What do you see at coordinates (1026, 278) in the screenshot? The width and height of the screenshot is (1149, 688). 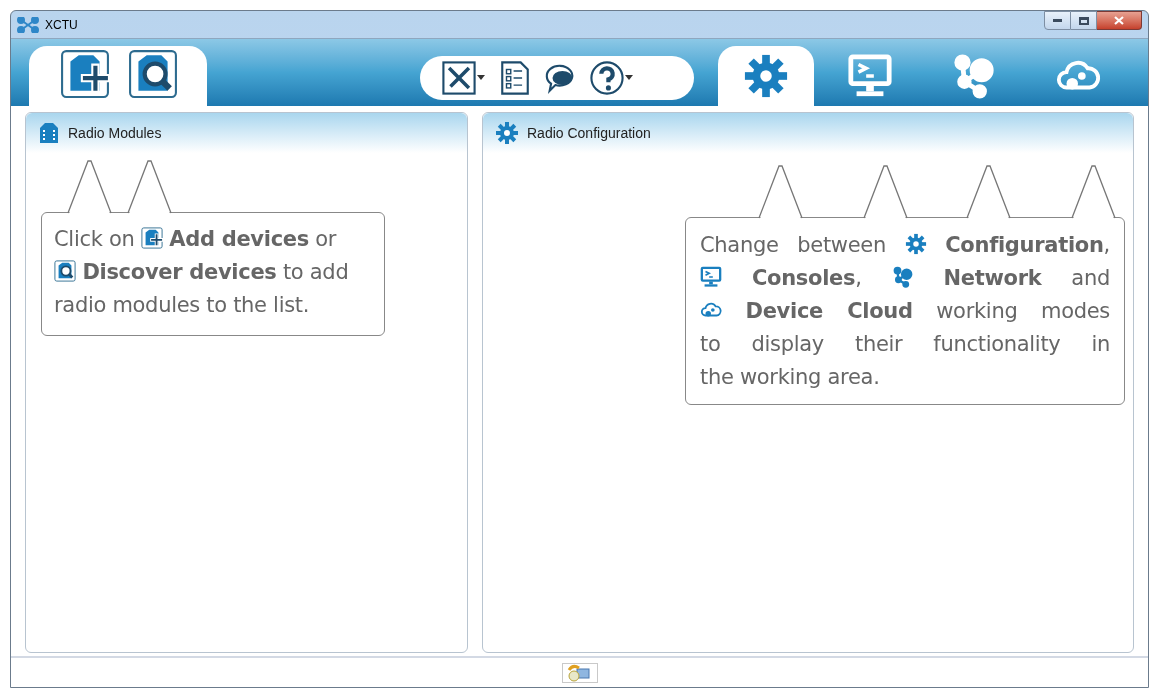 I see `tip-text: Network and` at bounding box center [1026, 278].